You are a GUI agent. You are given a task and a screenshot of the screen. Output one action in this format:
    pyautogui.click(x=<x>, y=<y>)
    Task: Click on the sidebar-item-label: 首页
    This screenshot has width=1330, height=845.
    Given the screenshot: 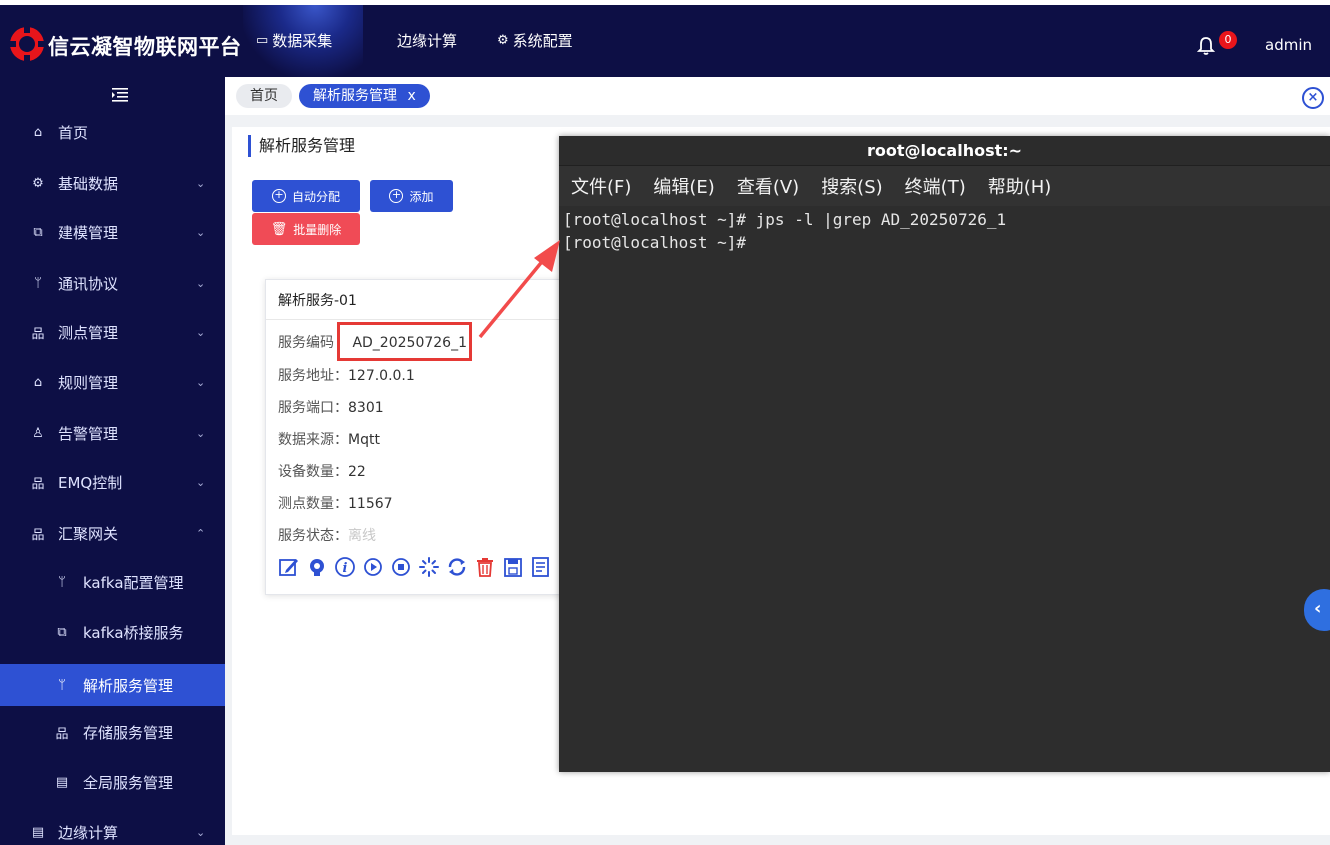 What is the action you would take?
    pyautogui.click(x=73, y=132)
    